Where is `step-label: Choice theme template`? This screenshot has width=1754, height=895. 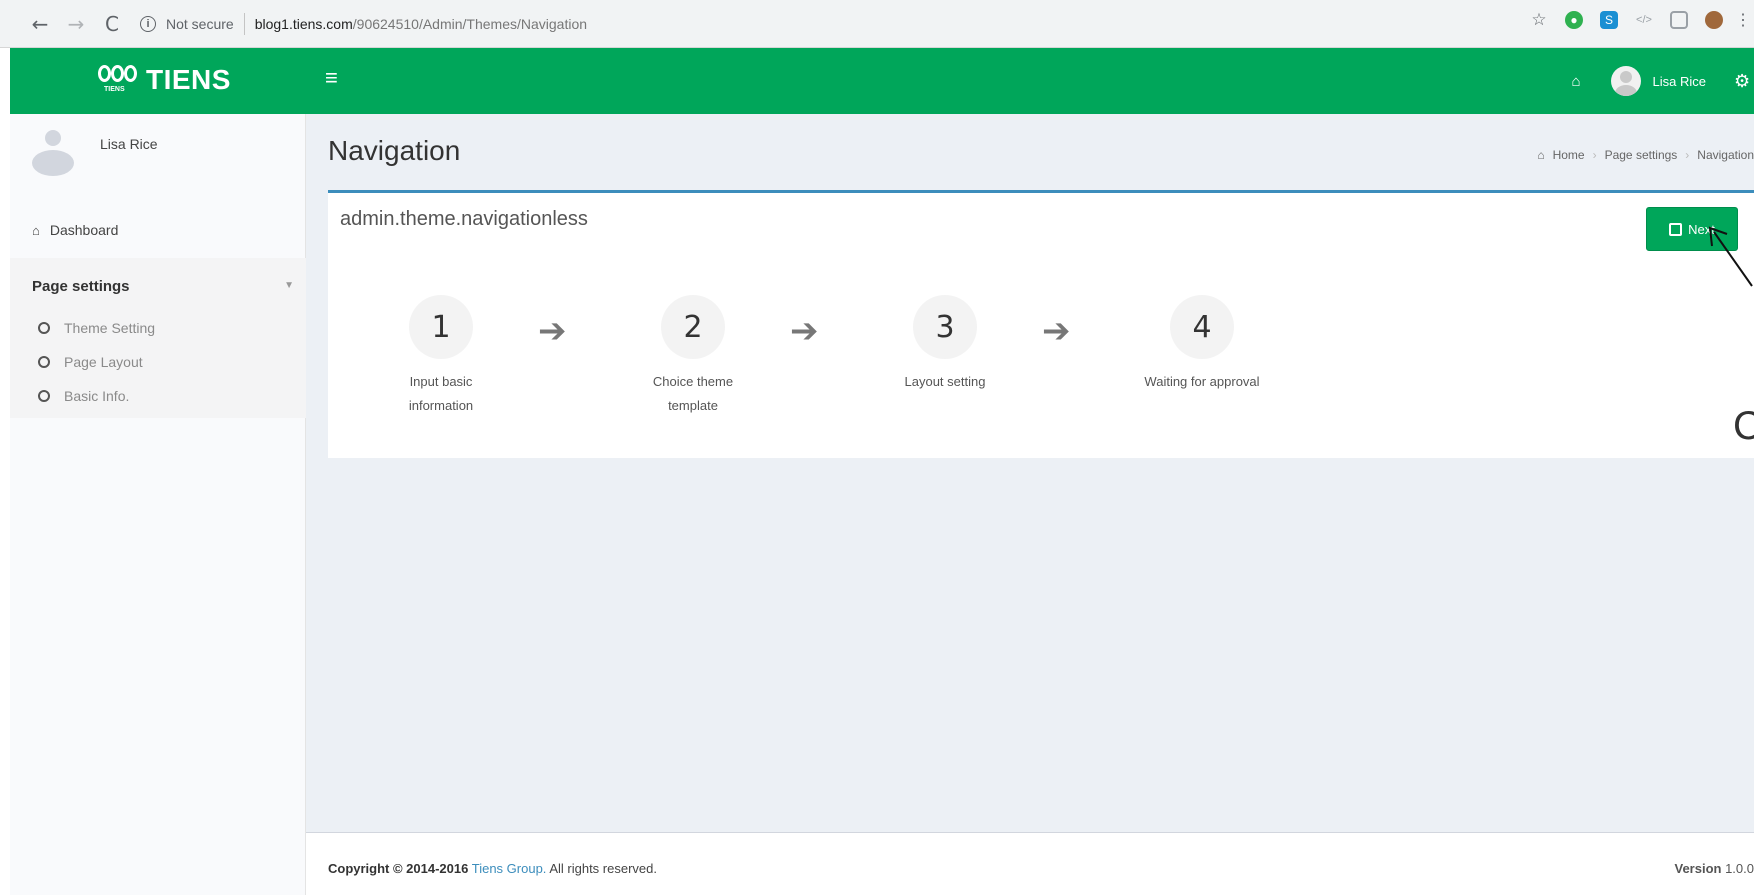 step-label: Choice theme template is located at coordinates (693, 393).